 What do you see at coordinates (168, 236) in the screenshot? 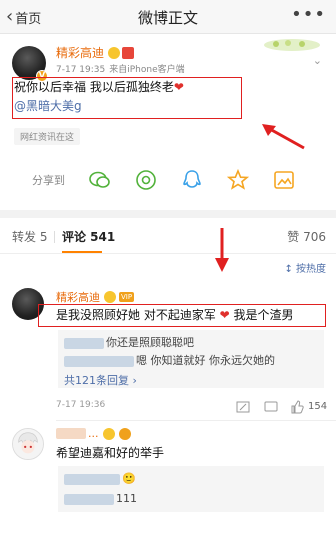
I see `tab-bar: 转发 5 评论 541 赞 706` at bounding box center [168, 236].